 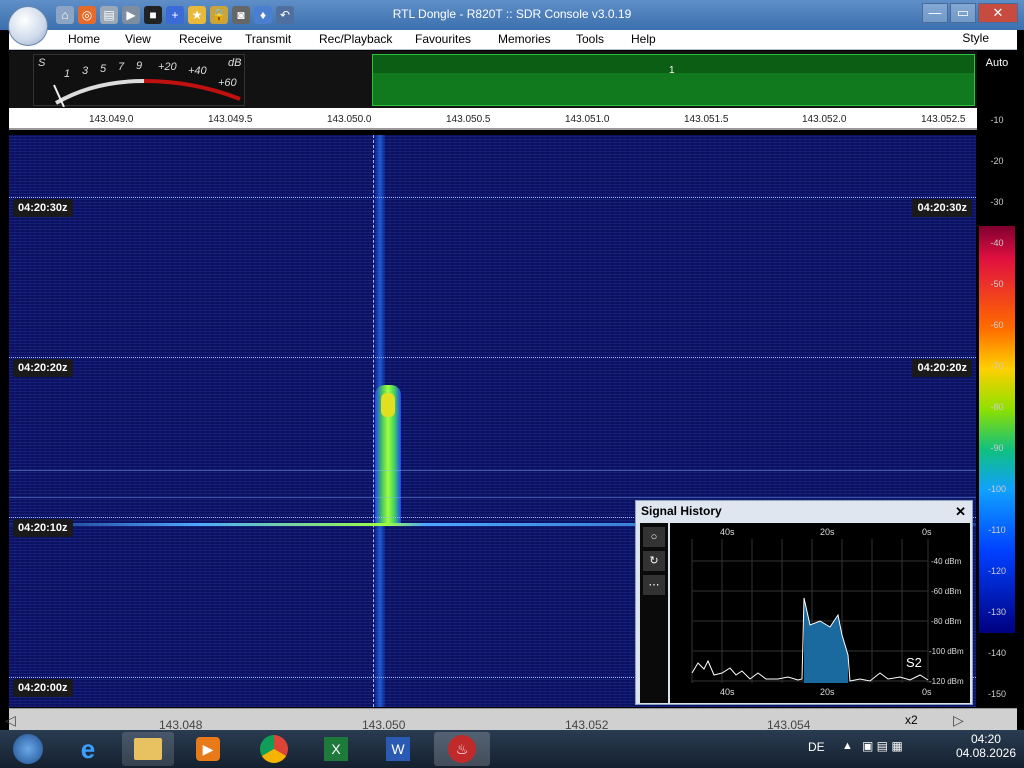 I want to click on control-panel: S dB 1 3 5 7 9 +20 +40 +60 1, so click(x=493, y=79).